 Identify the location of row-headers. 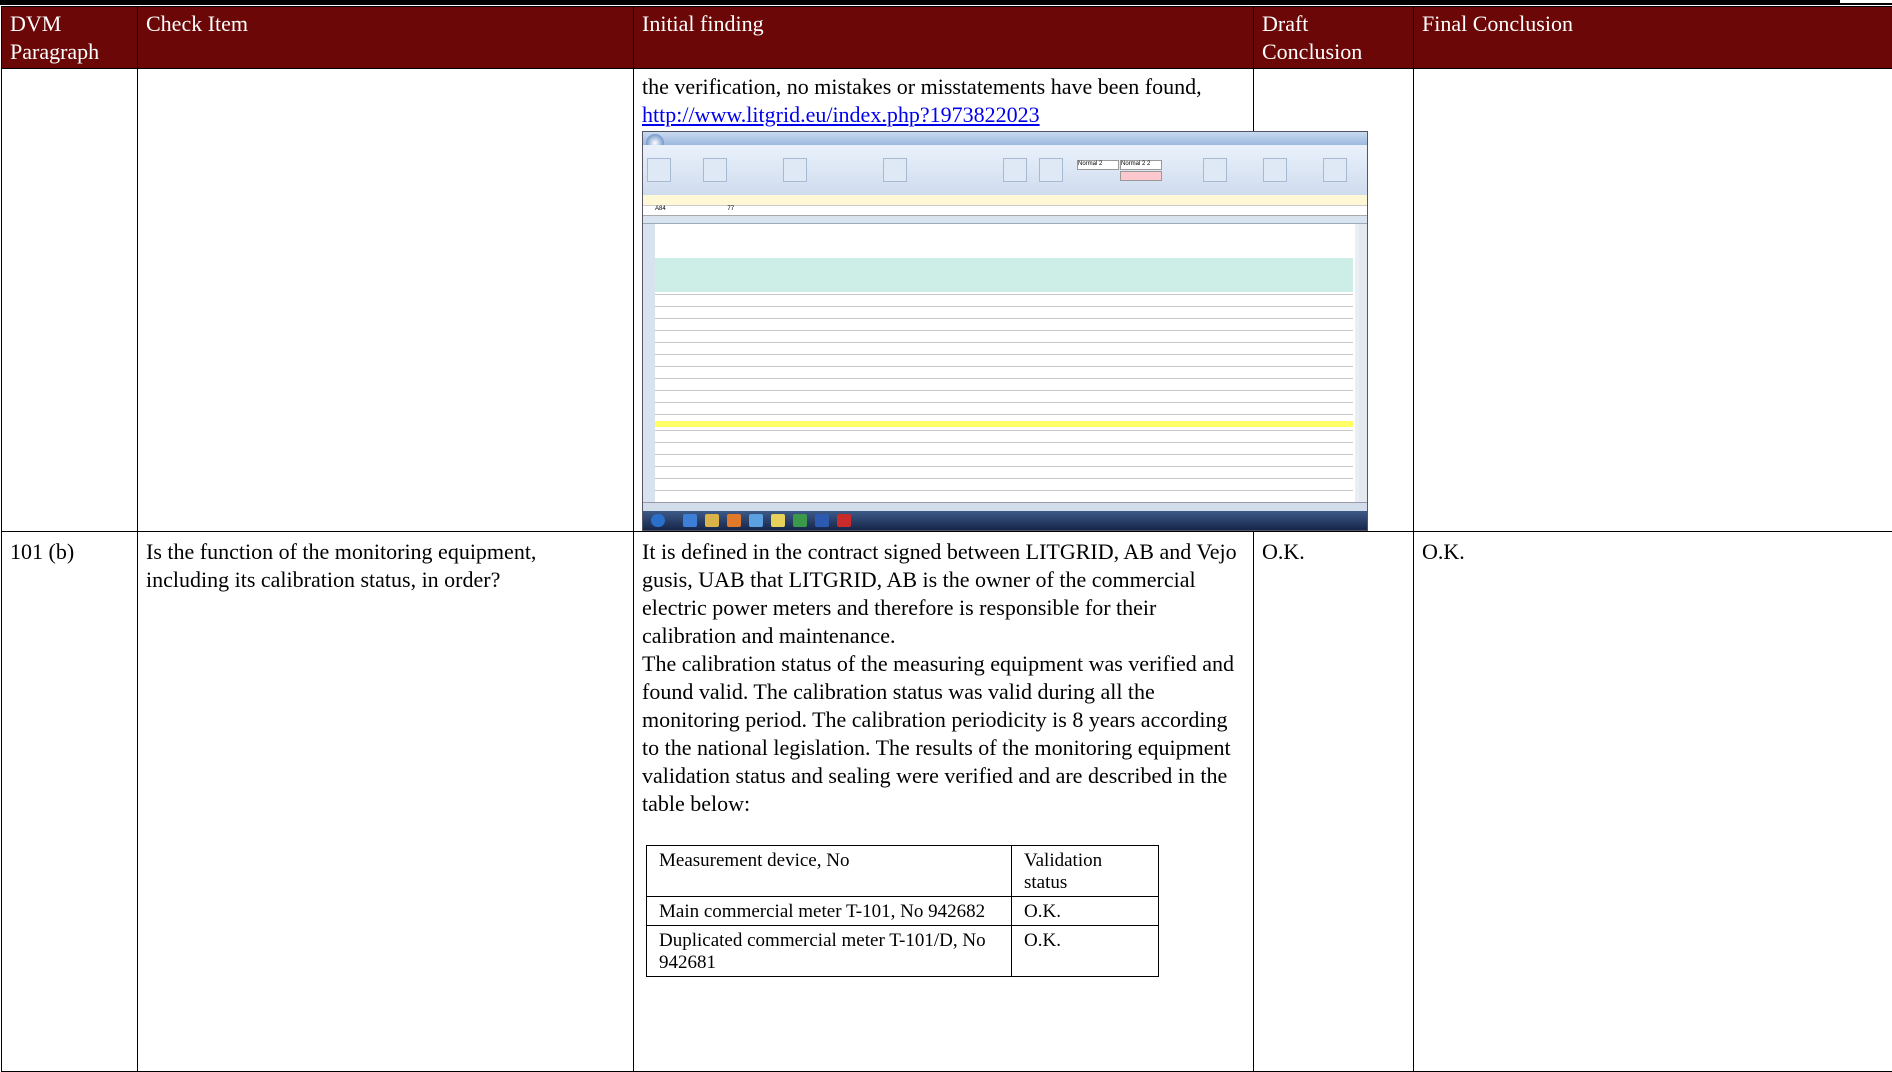
(649, 363).